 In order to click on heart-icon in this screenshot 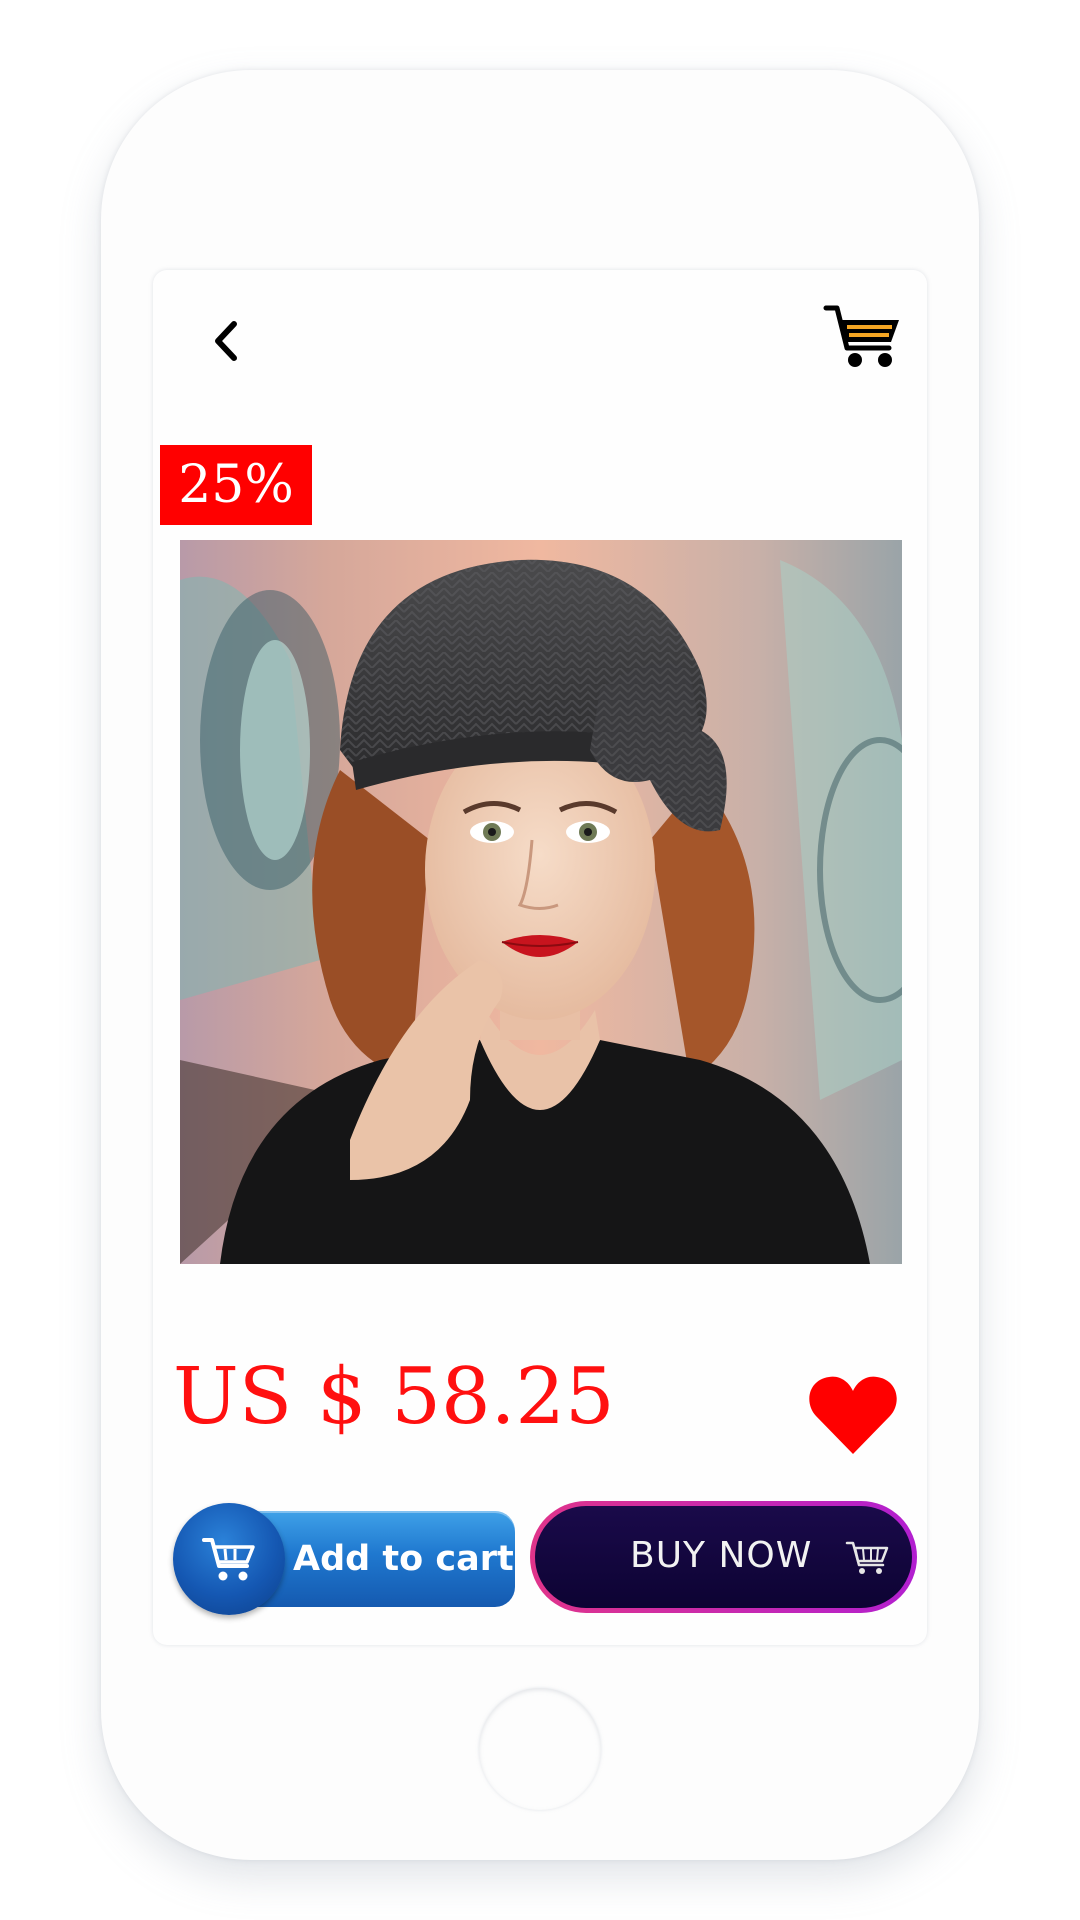, I will do `click(853, 1415)`.